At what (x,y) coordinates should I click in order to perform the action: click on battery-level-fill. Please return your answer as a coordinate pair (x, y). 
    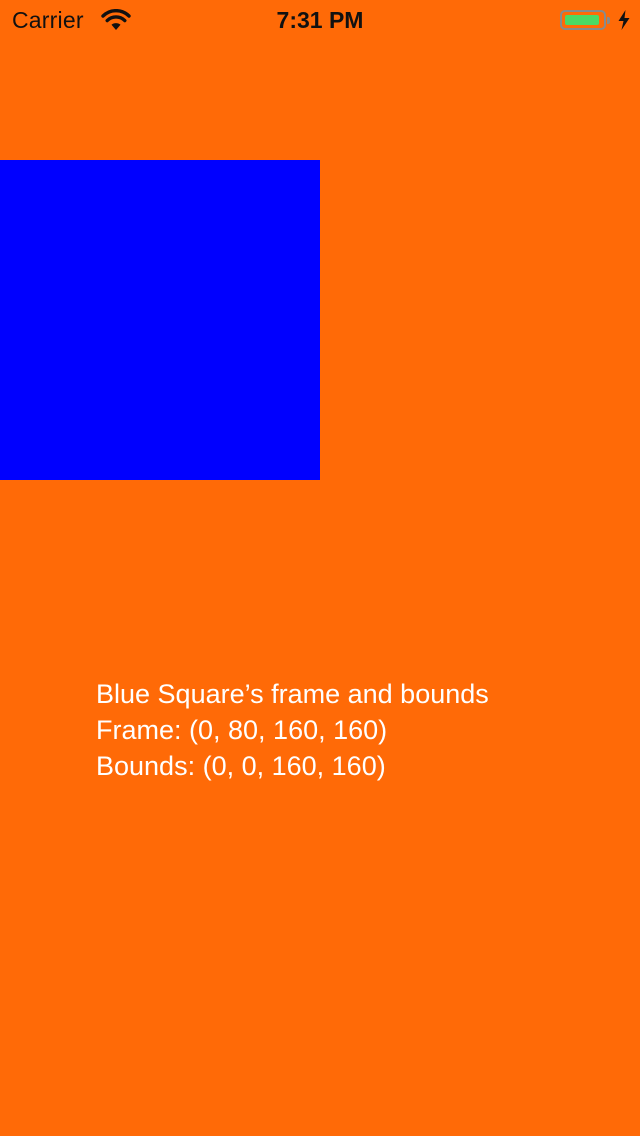
    Looking at the image, I should click on (582, 20).